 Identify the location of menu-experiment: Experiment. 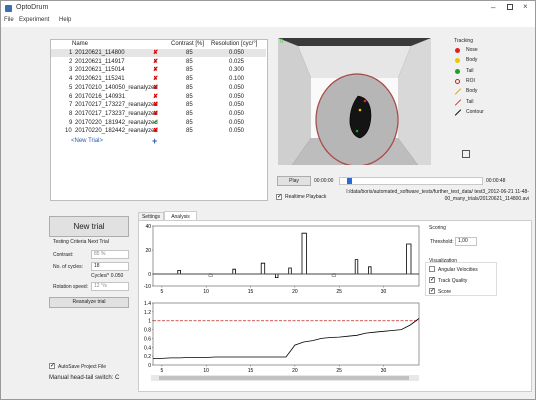
(34, 20).